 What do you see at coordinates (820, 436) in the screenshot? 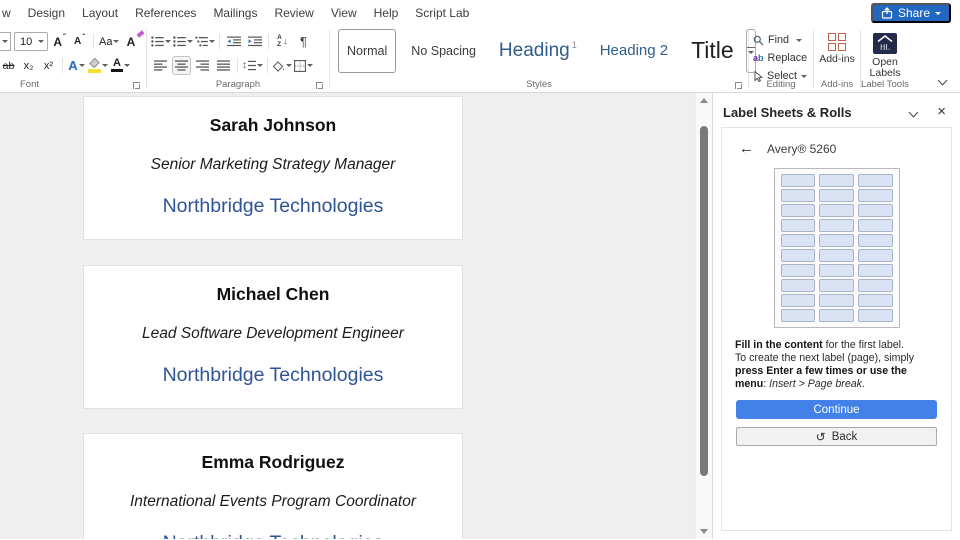
I see `undo-arrow-icon: ↺` at bounding box center [820, 436].